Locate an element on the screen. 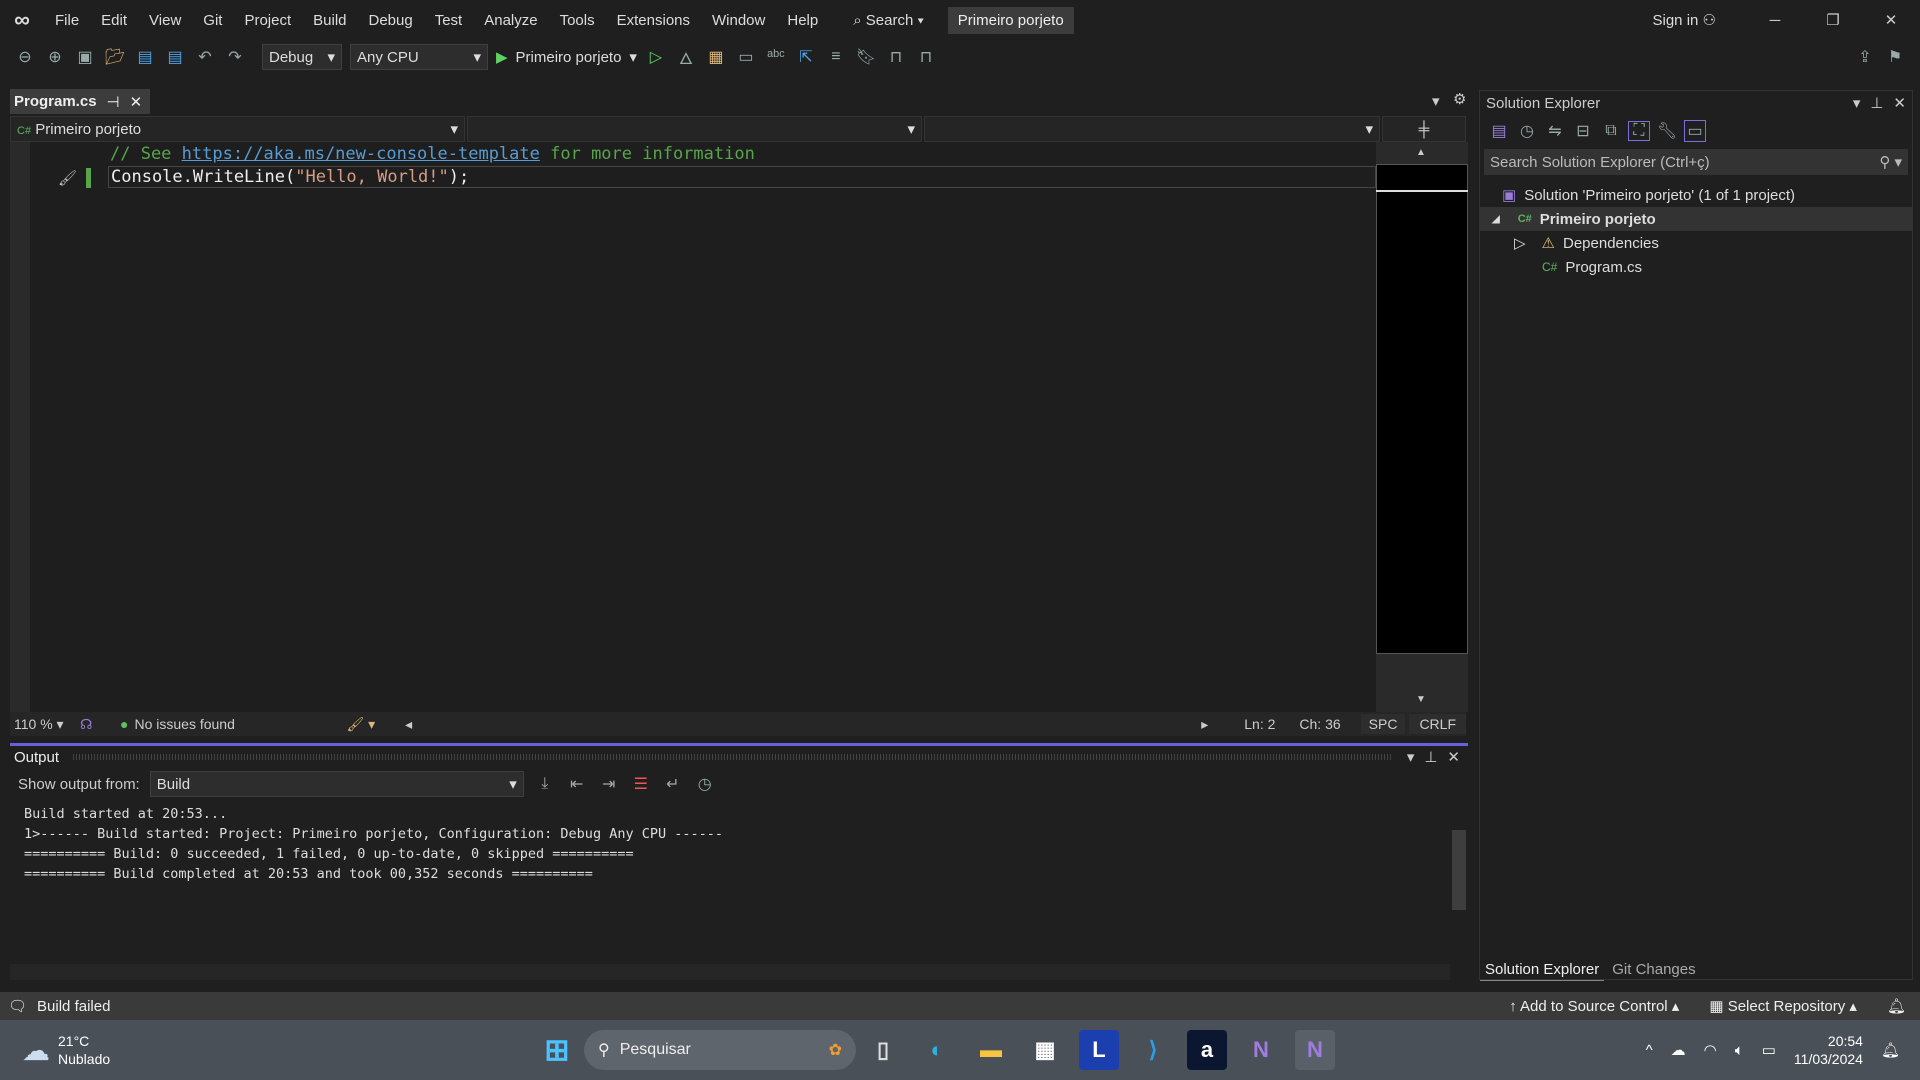 The image size is (1920, 1080). platform-select: Any CPU ▾ is located at coordinates (419, 57).